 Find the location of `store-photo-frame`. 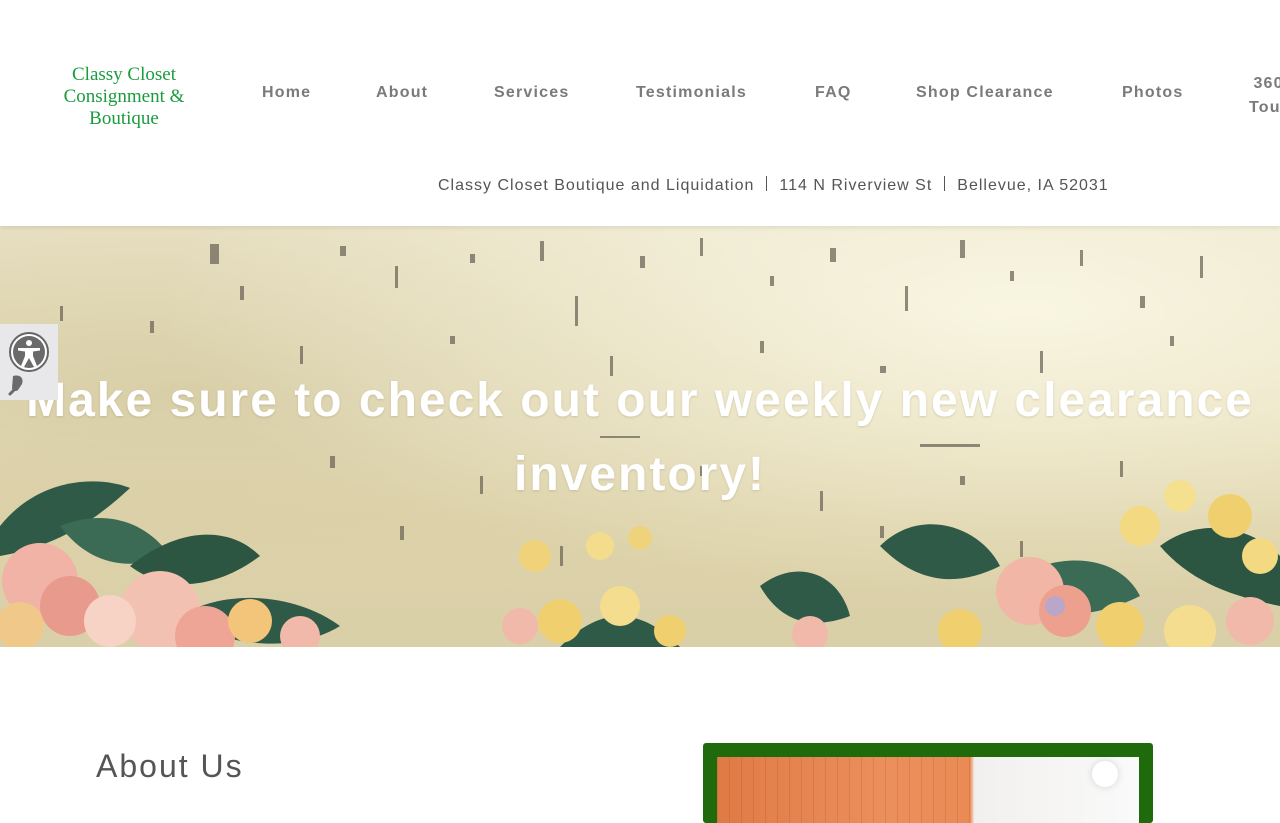

store-photo-frame is located at coordinates (928, 783).